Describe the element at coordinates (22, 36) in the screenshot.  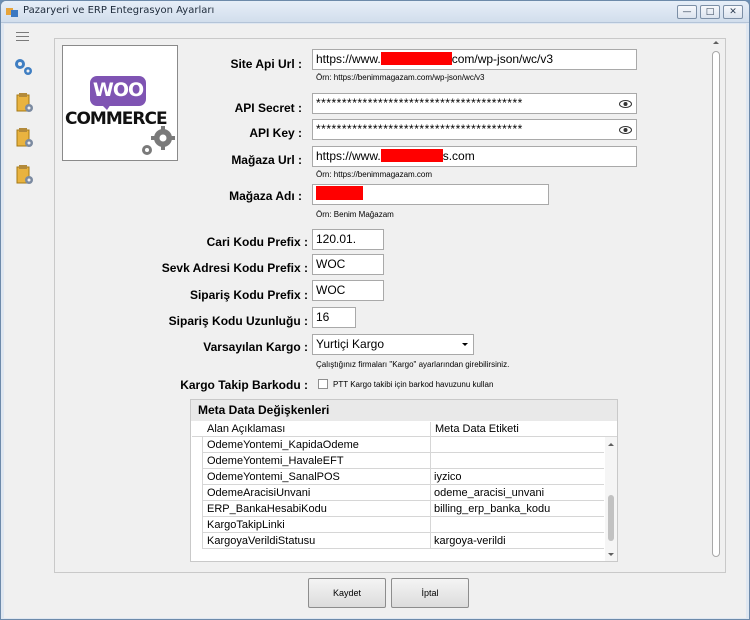
I see `menu-icon` at that location.